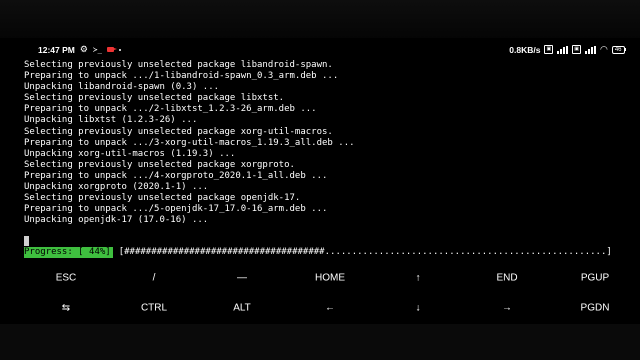  What do you see at coordinates (590, 49) in the screenshot?
I see `signal2-icon` at bounding box center [590, 49].